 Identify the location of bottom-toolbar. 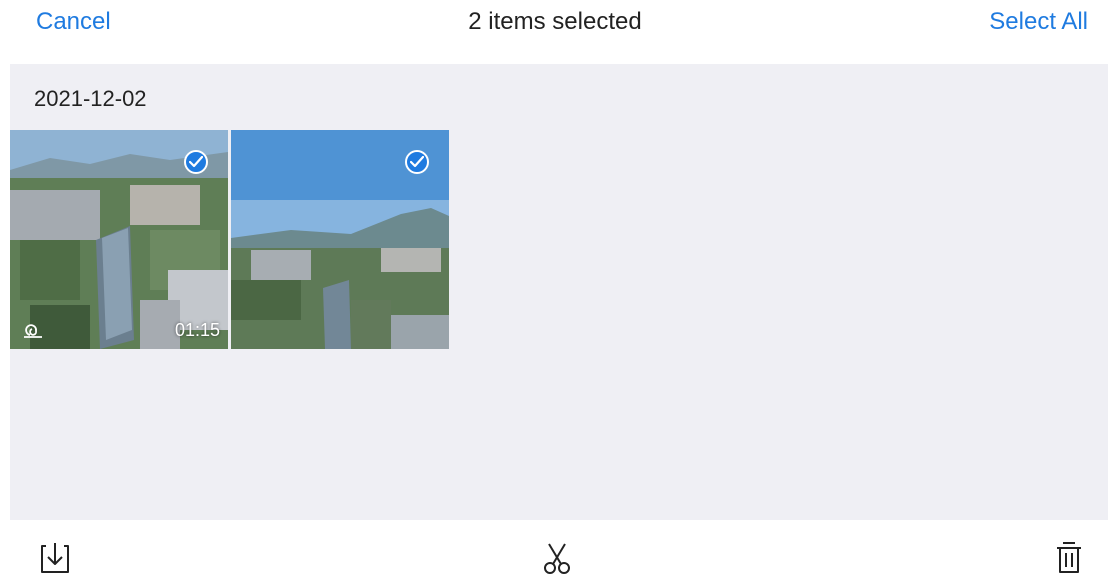
(555, 550).